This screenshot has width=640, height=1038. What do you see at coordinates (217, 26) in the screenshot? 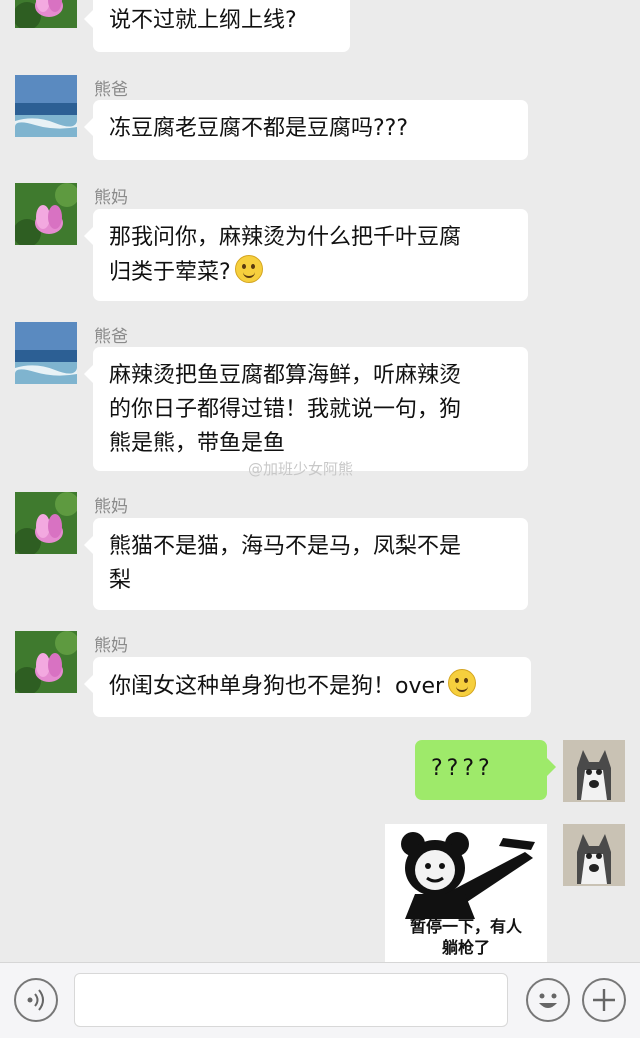
I see `message-bubble: 说不过就上纲上线?` at bounding box center [217, 26].